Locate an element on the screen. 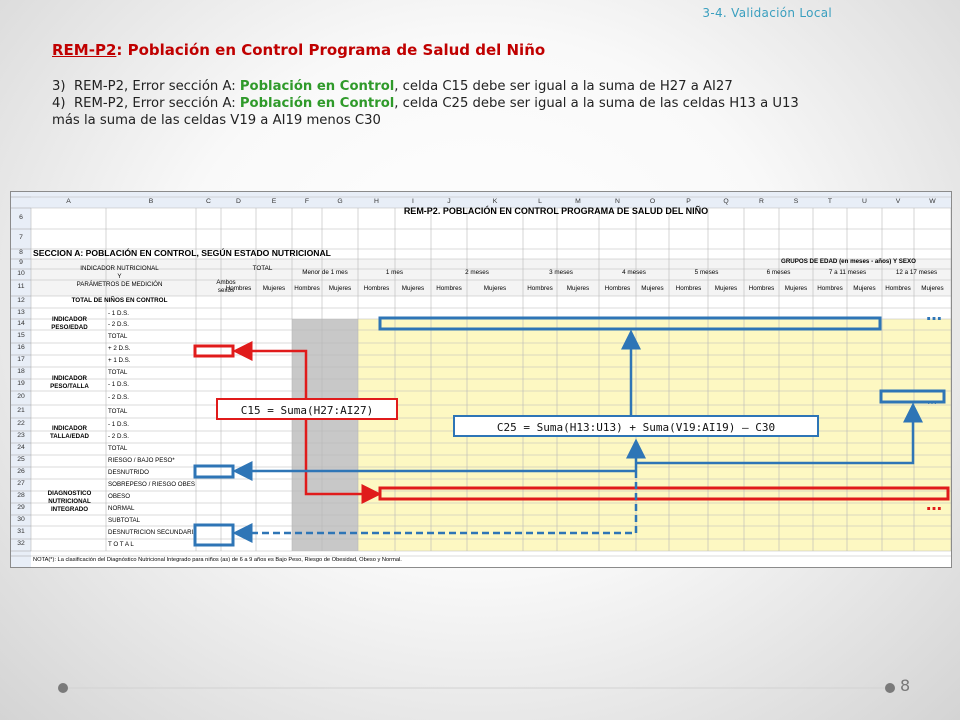  column-letter: V is located at coordinates (898, 201).